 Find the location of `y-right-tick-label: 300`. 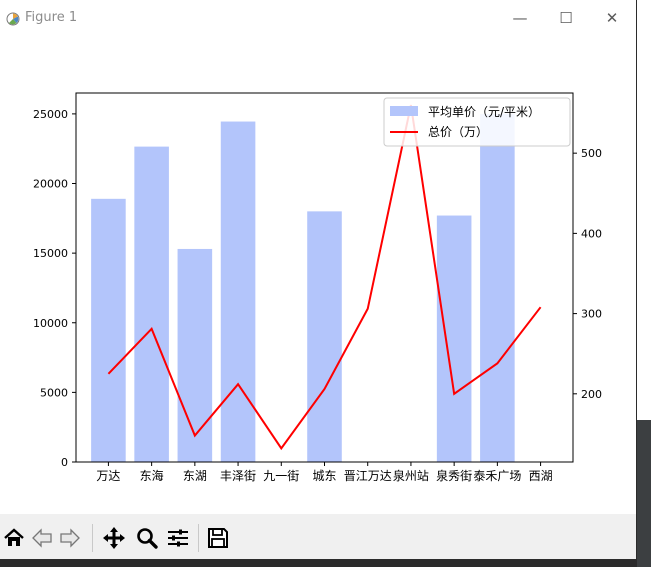

y-right-tick-label: 300 is located at coordinates (591, 314).